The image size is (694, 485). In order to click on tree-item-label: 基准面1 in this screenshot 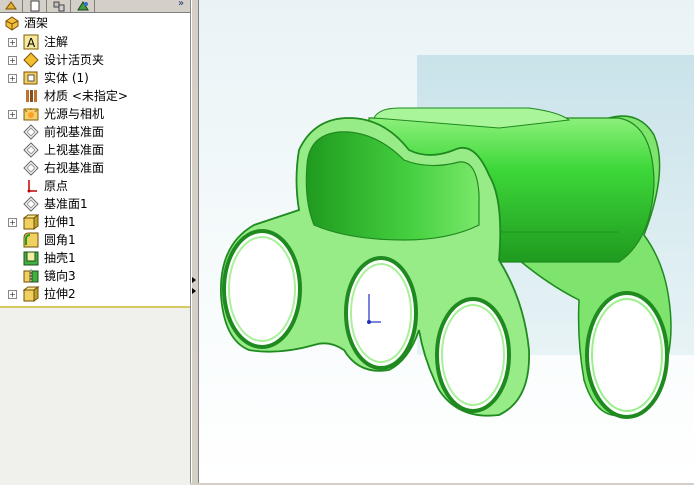, I will do `click(66, 204)`.